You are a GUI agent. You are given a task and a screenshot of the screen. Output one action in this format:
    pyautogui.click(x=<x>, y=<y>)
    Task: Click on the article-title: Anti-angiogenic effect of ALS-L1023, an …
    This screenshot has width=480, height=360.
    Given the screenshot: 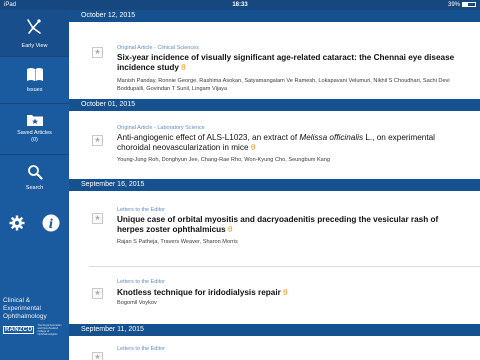 What is the action you would take?
    pyautogui.click(x=292, y=143)
    